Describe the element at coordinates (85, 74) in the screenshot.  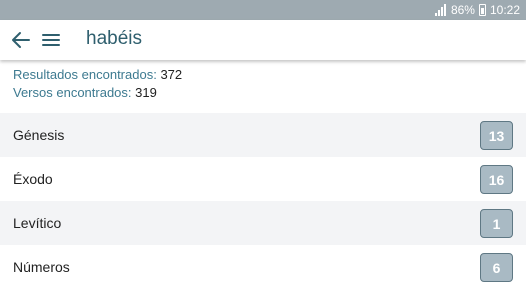
I see `results-found-label: Resultados encontrados:` at that location.